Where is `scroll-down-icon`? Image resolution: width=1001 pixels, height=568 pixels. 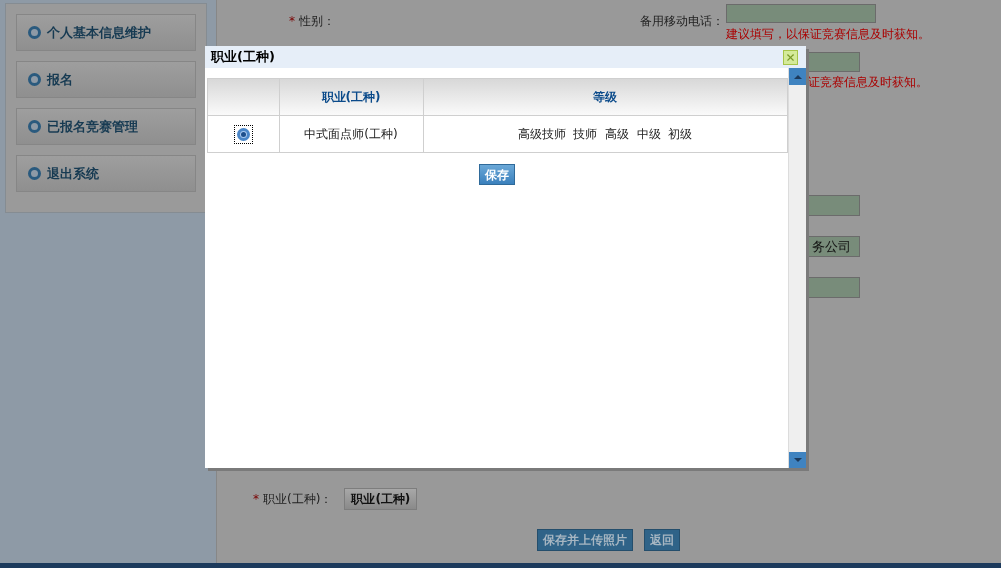
scroll-down-icon is located at coordinates (797, 460).